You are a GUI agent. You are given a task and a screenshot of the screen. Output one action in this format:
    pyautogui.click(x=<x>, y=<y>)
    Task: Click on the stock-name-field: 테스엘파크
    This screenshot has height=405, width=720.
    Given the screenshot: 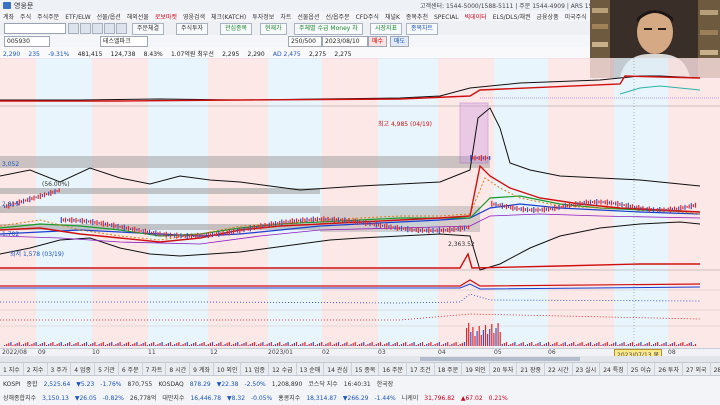 What is the action you would take?
    pyautogui.click(x=124, y=41)
    